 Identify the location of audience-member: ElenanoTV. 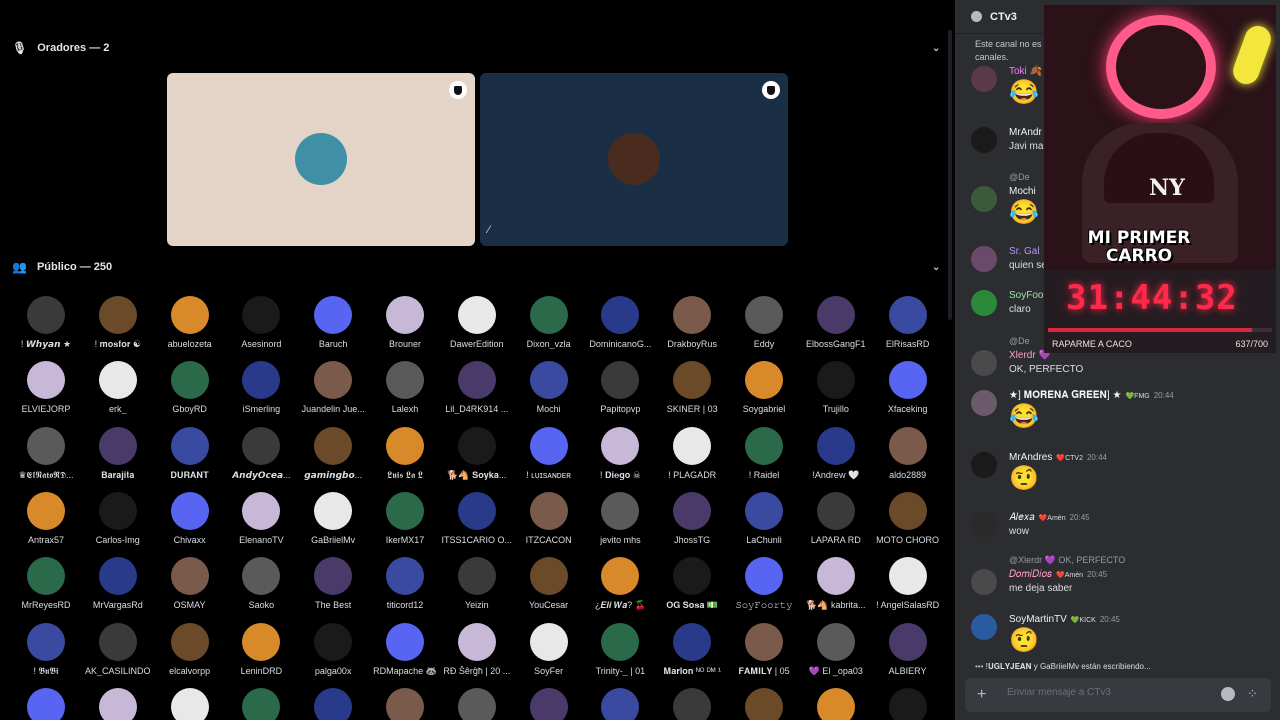
(261, 522).